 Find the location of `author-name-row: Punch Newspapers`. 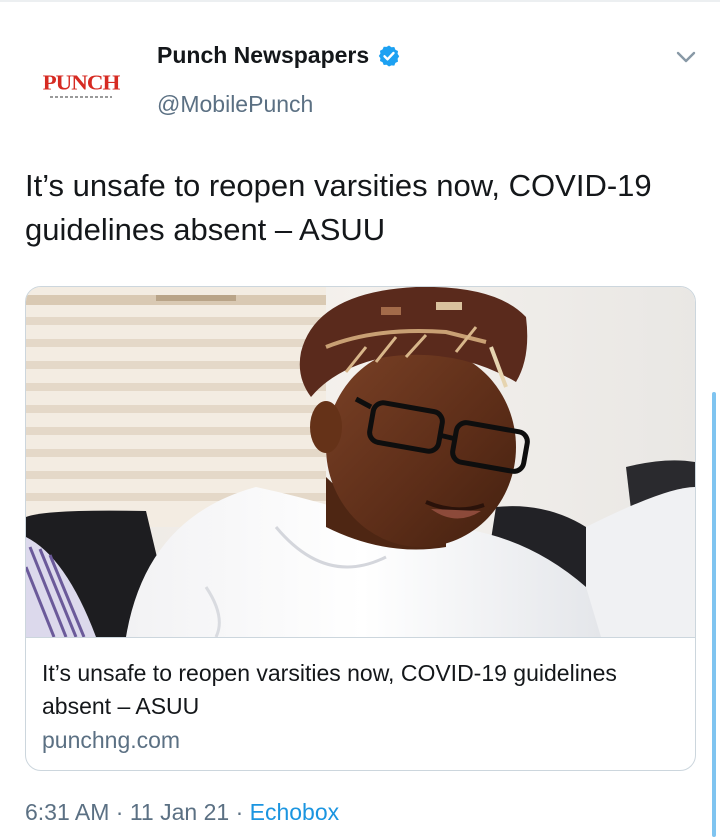

author-name-row: Punch Newspapers is located at coordinates (279, 55).